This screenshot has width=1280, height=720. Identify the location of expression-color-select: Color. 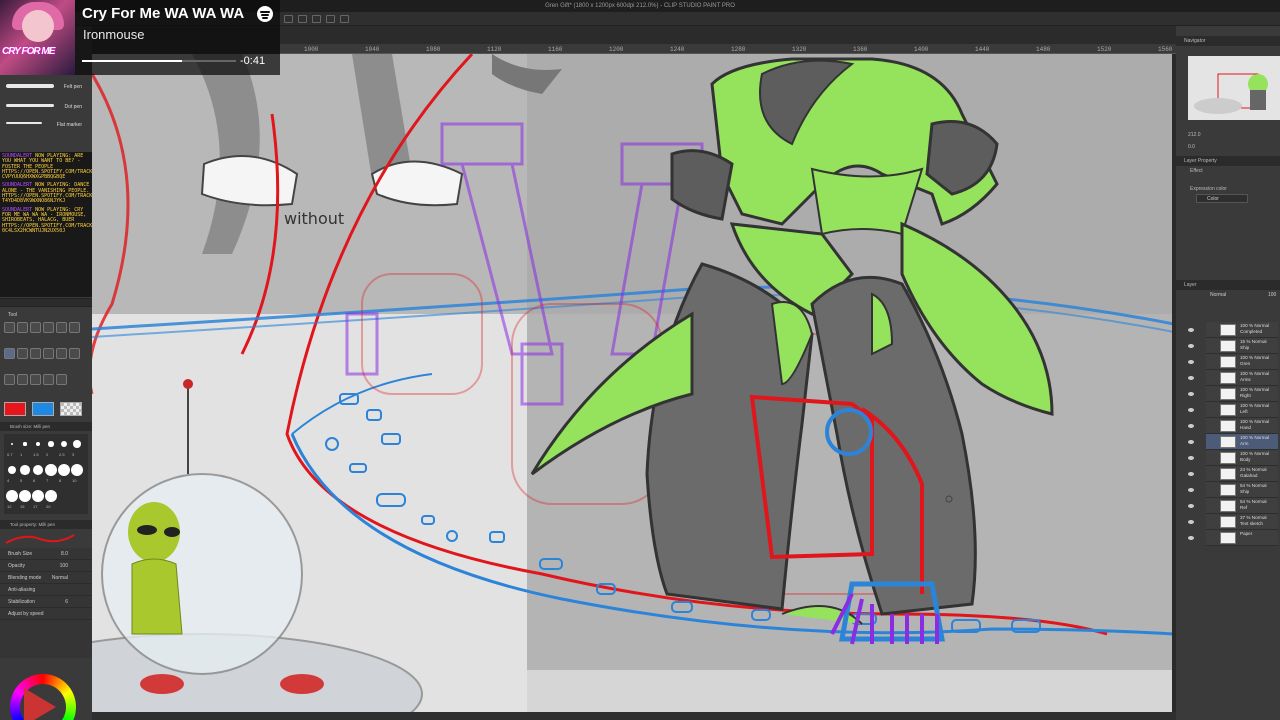
(1222, 198).